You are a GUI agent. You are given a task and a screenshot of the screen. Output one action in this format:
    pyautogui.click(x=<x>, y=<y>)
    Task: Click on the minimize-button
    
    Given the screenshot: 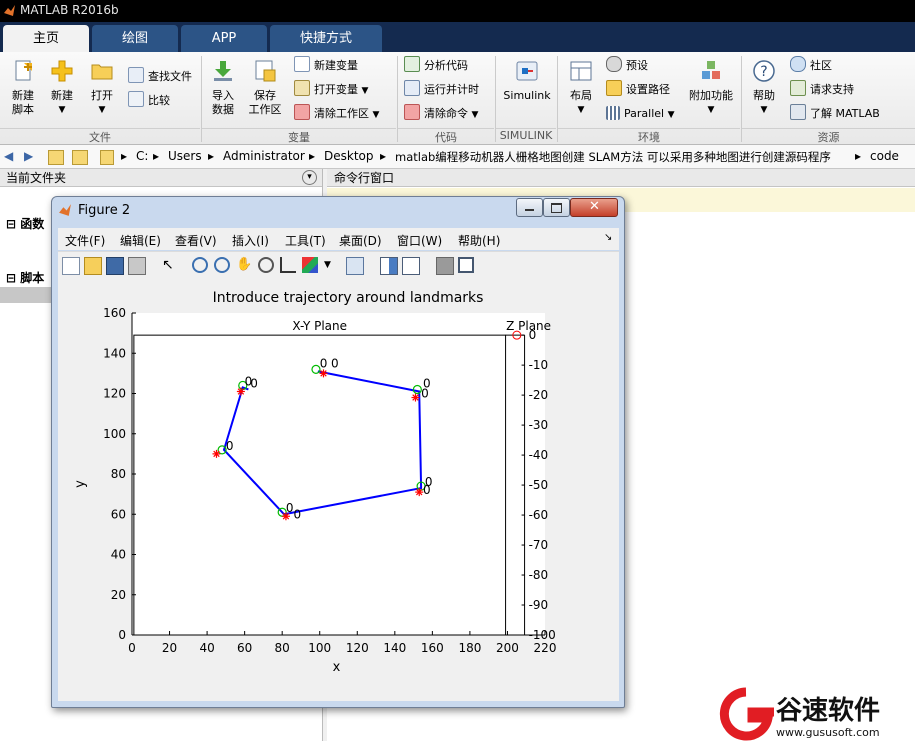 What is the action you would take?
    pyautogui.click(x=529, y=207)
    